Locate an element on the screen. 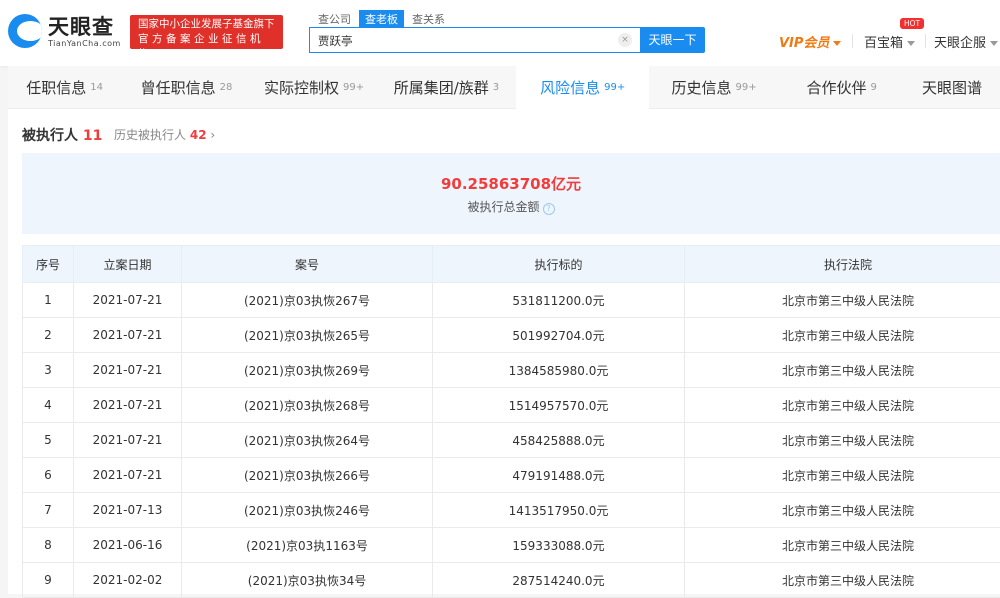  history-count: 42 is located at coordinates (198, 135).